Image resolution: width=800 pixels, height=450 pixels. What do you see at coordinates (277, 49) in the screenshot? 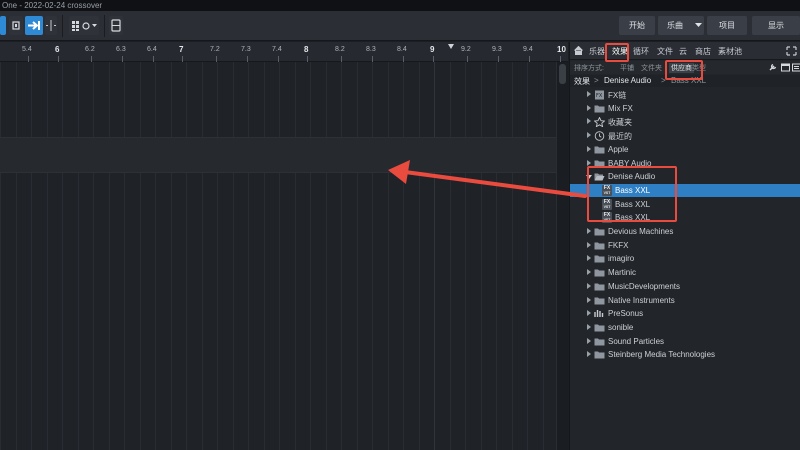
I see `ruler-label: 7.4` at bounding box center [277, 49].